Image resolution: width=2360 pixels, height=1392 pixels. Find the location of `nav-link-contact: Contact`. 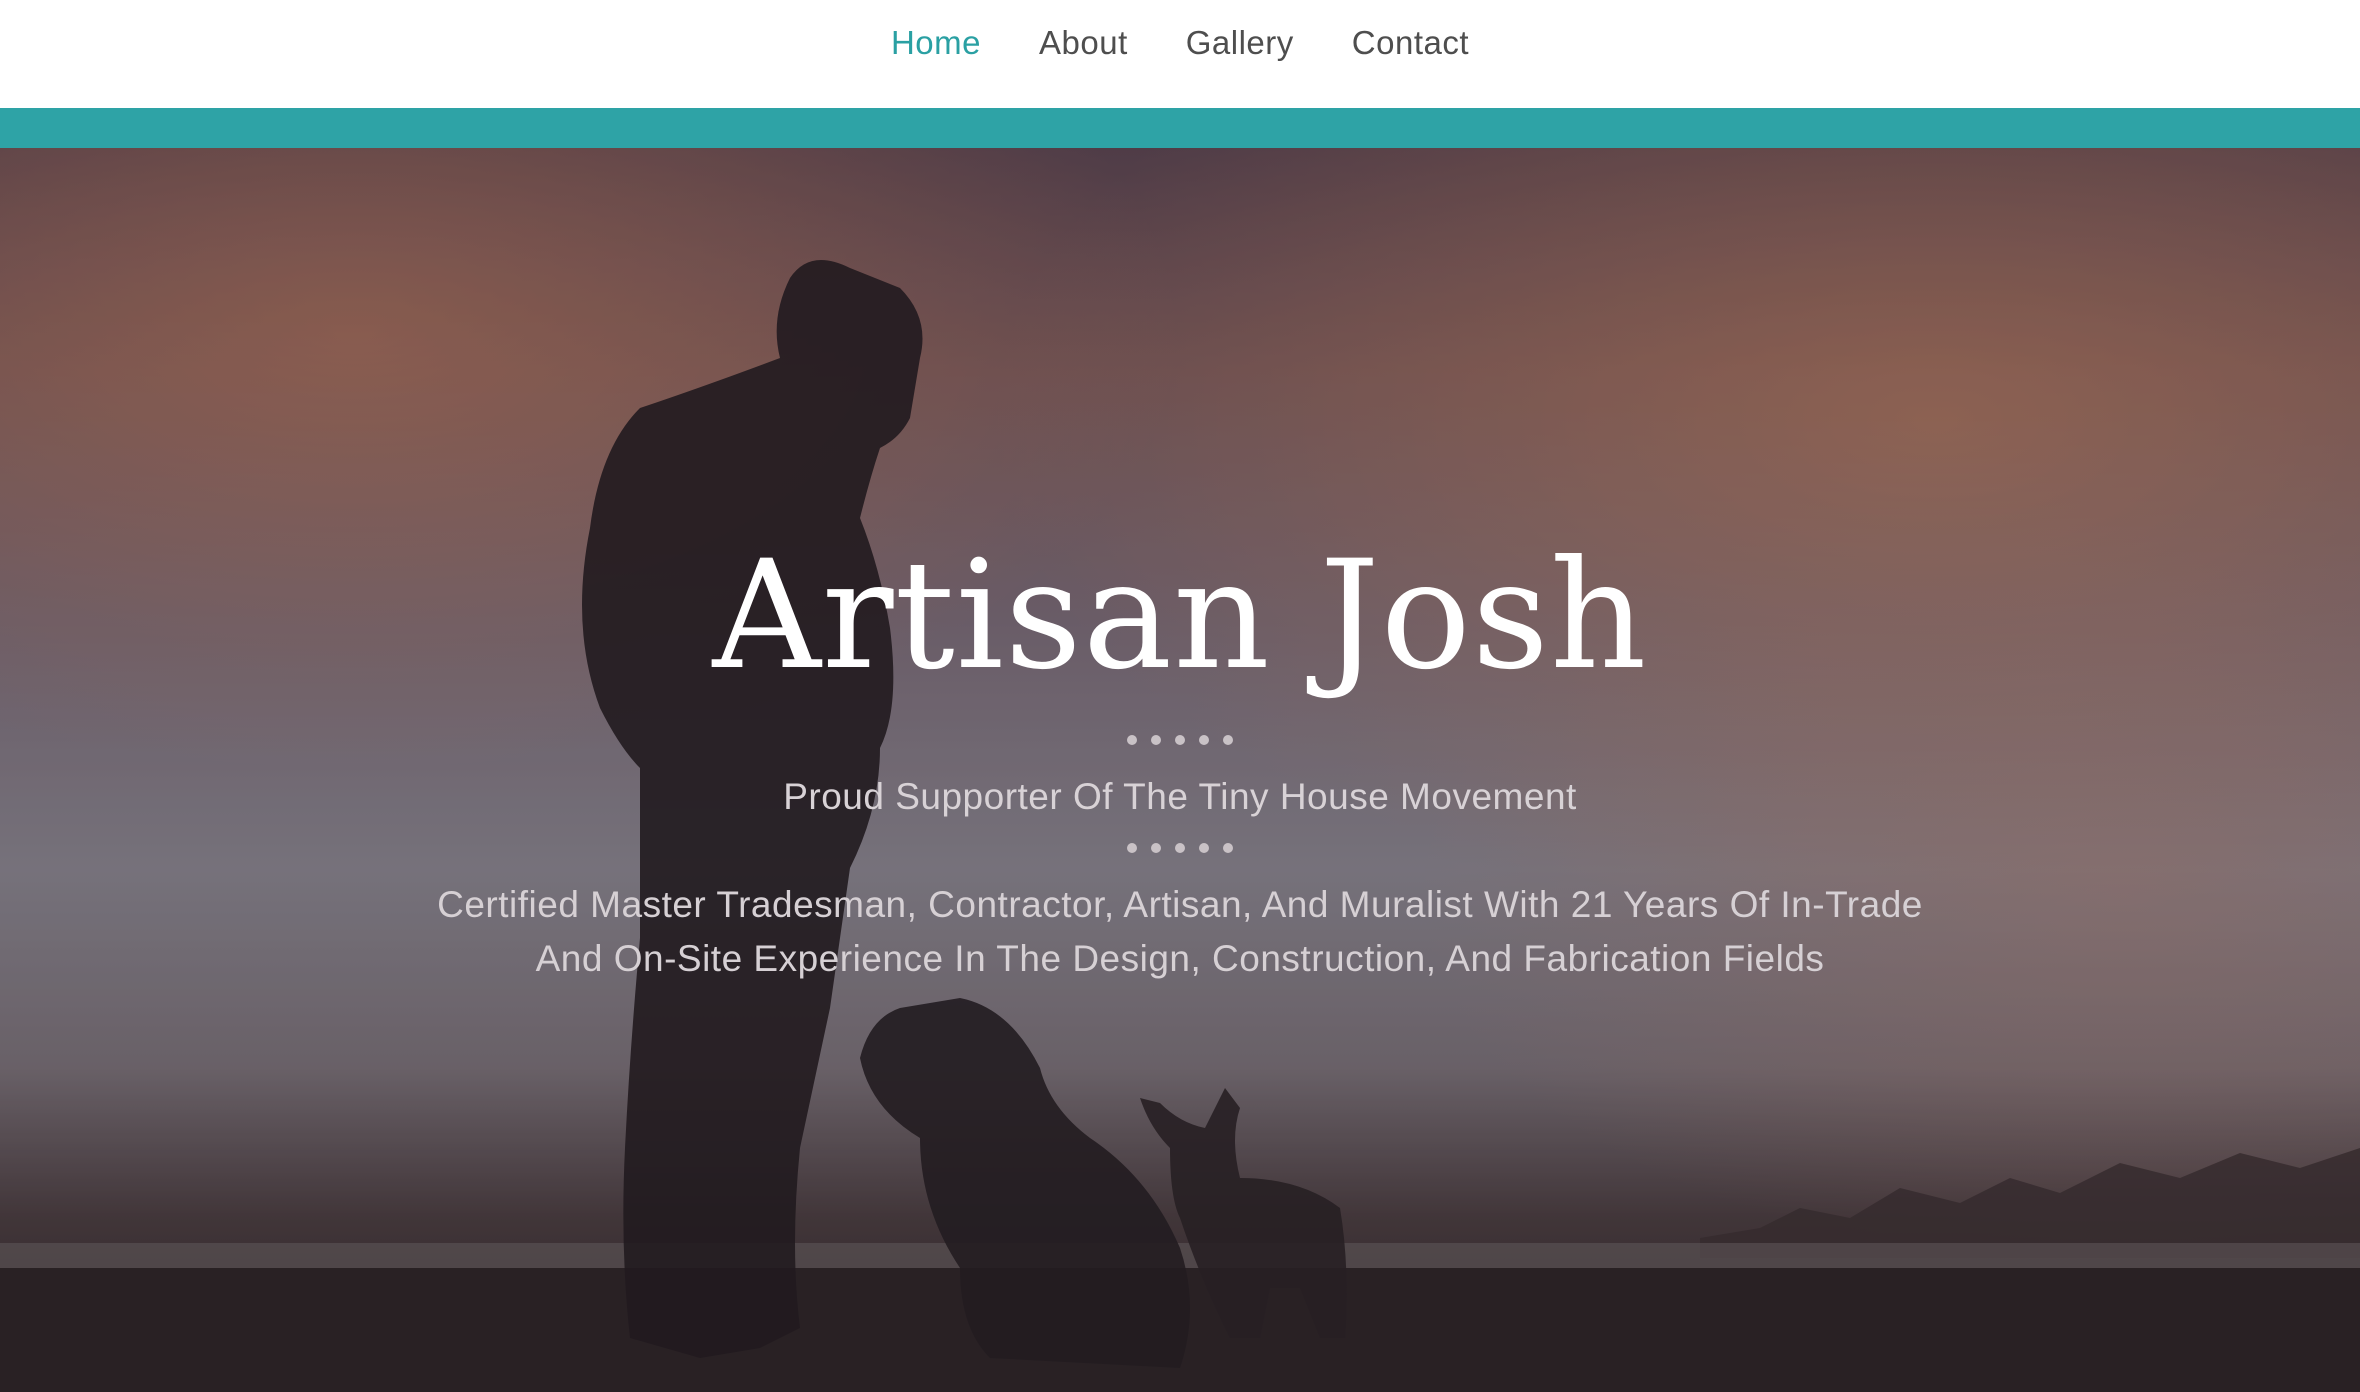

nav-link-contact: Contact is located at coordinates (1410, 43).